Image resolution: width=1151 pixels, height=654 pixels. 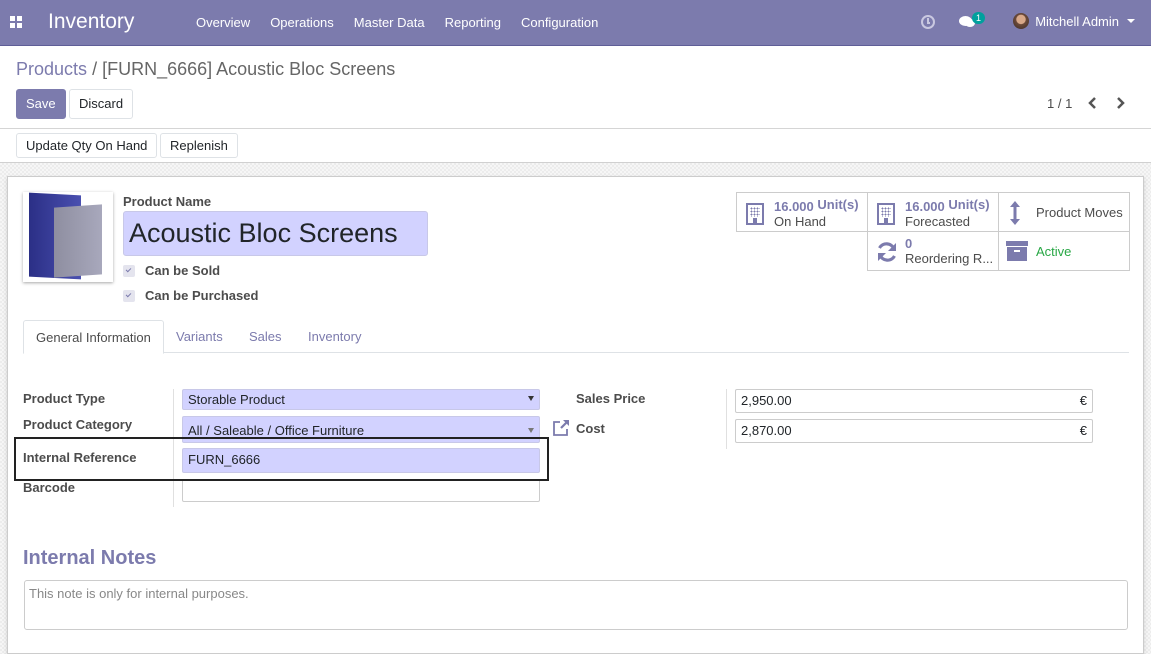 What do you see at coordinates (223, 23) in the screenshot?
I see `menu-overview: Overview` at bounding box center [223, 23].